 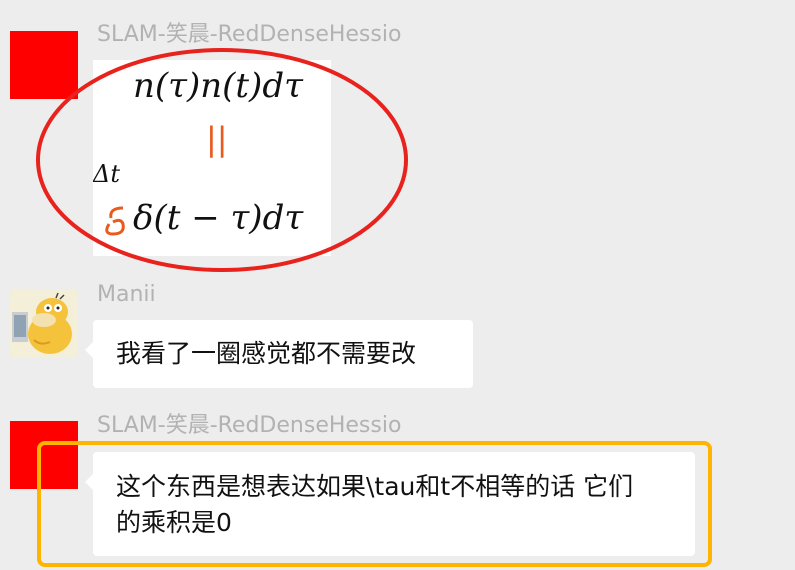 What do you see at coordinates (126, 294) in the screenshot?
I see `sender-name: Manii` at bounding box center [126, 294].